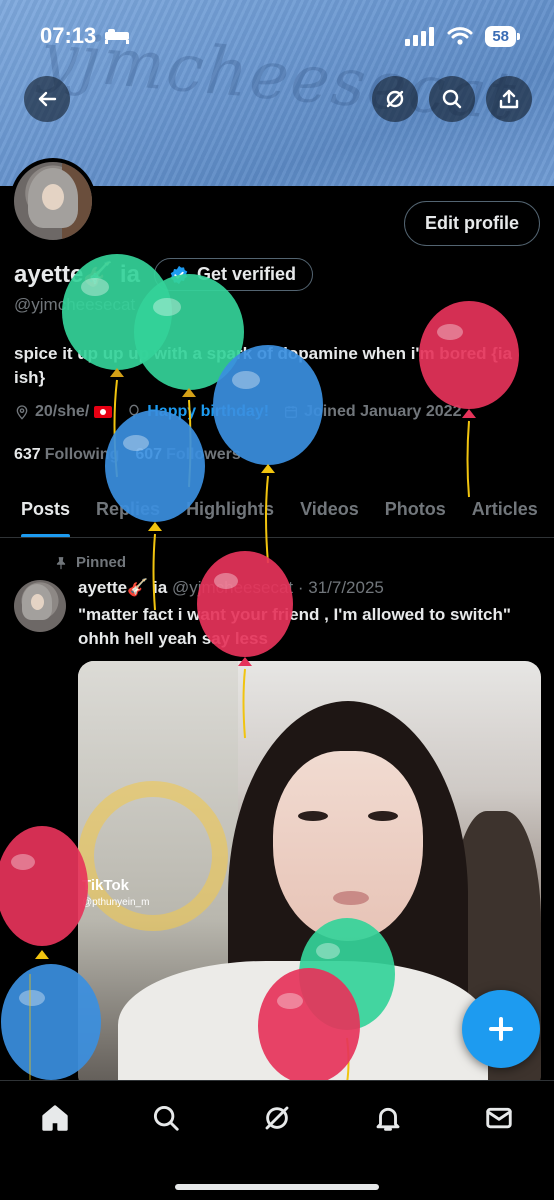 This screenshot has height=1200, width=554. I want to click on signal-icon, so click(420, 36).